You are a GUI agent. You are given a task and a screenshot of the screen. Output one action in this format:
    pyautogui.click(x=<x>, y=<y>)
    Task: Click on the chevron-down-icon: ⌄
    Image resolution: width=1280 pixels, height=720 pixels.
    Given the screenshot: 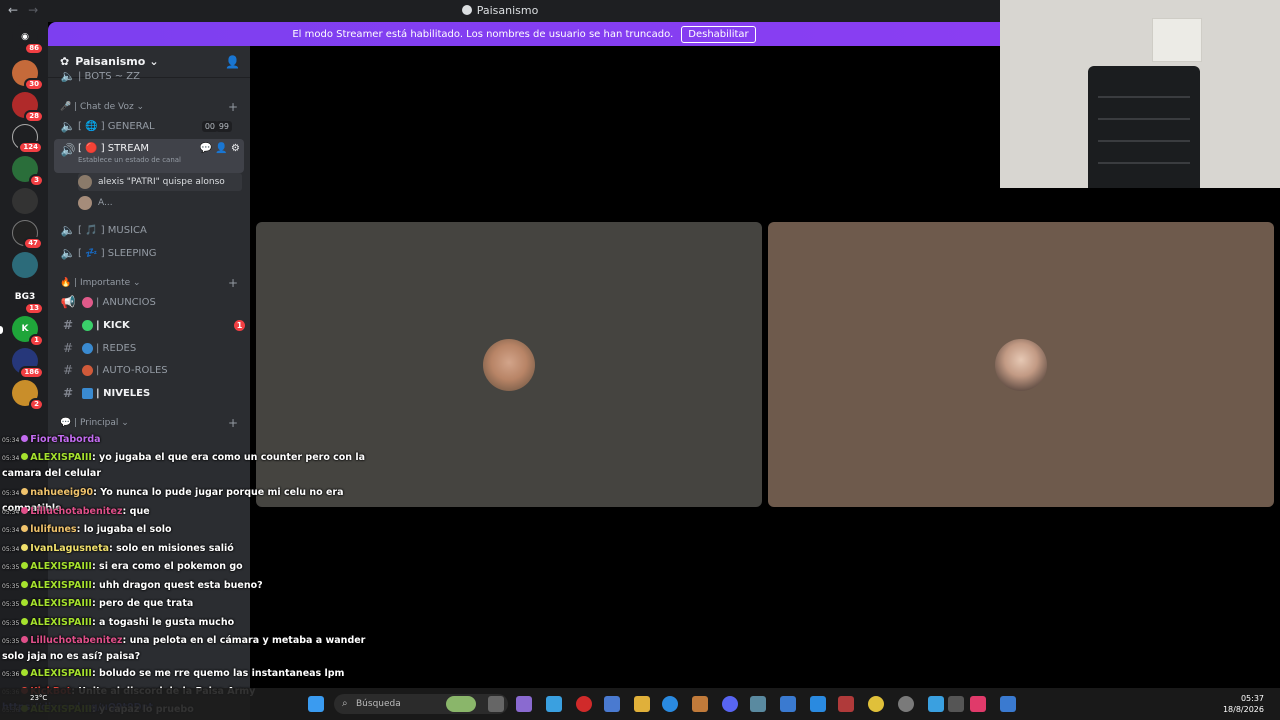 What is the action you would take?
    pyautogui.click(x=154, y=61)
    